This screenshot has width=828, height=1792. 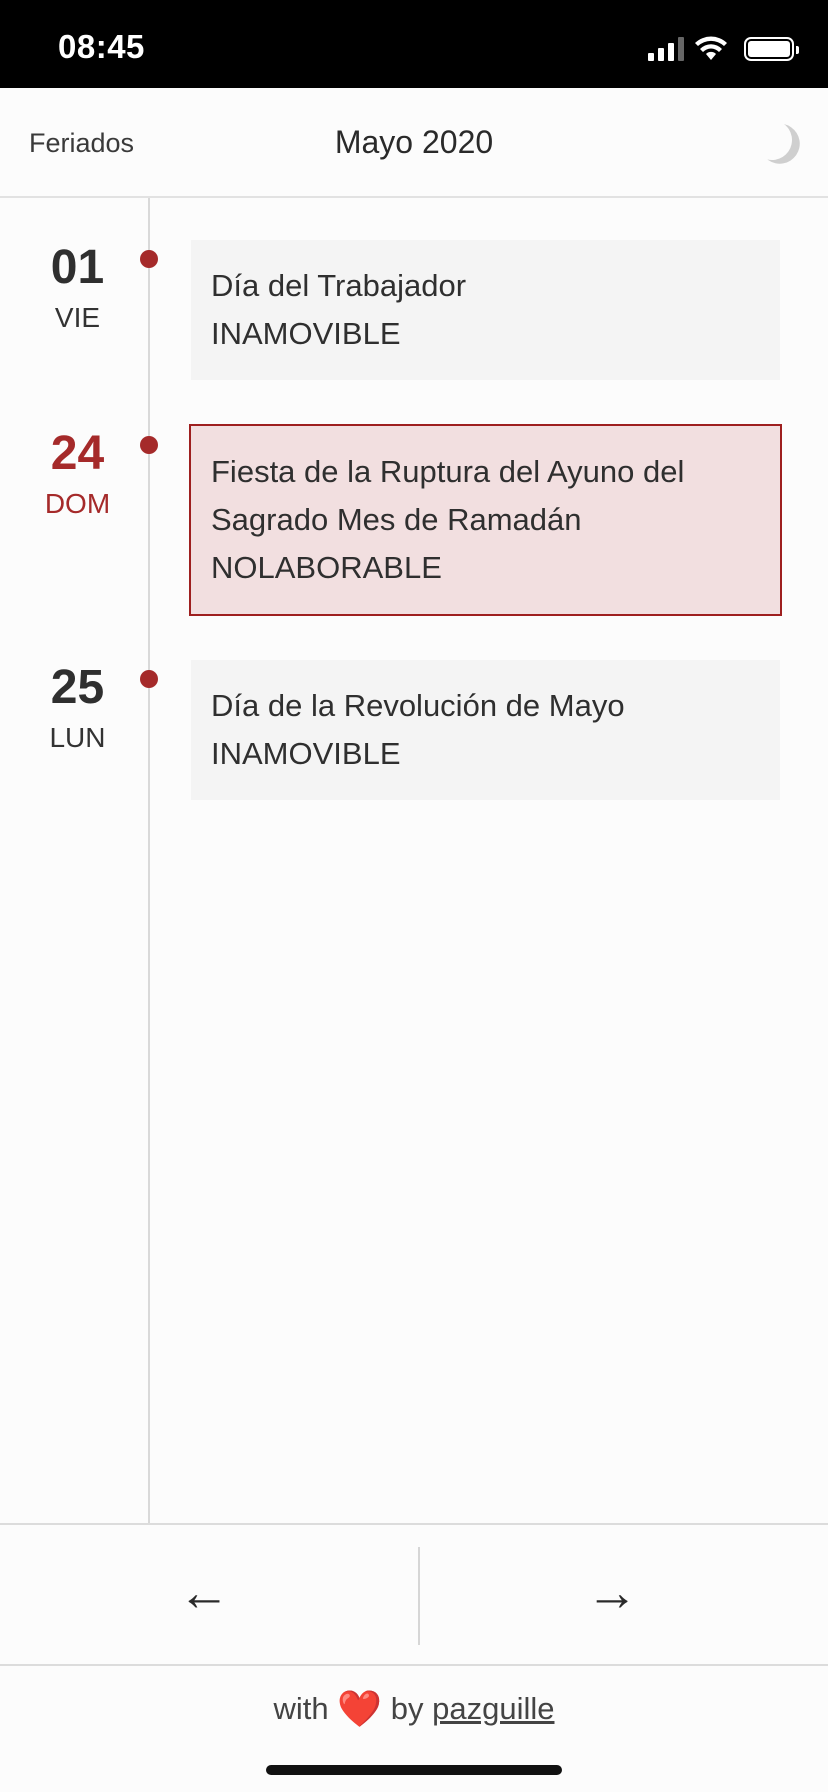 What do you see at coordinates (77, 267) in the screenshot?
I see `day-number: 01` at bounding box center [77, 267].